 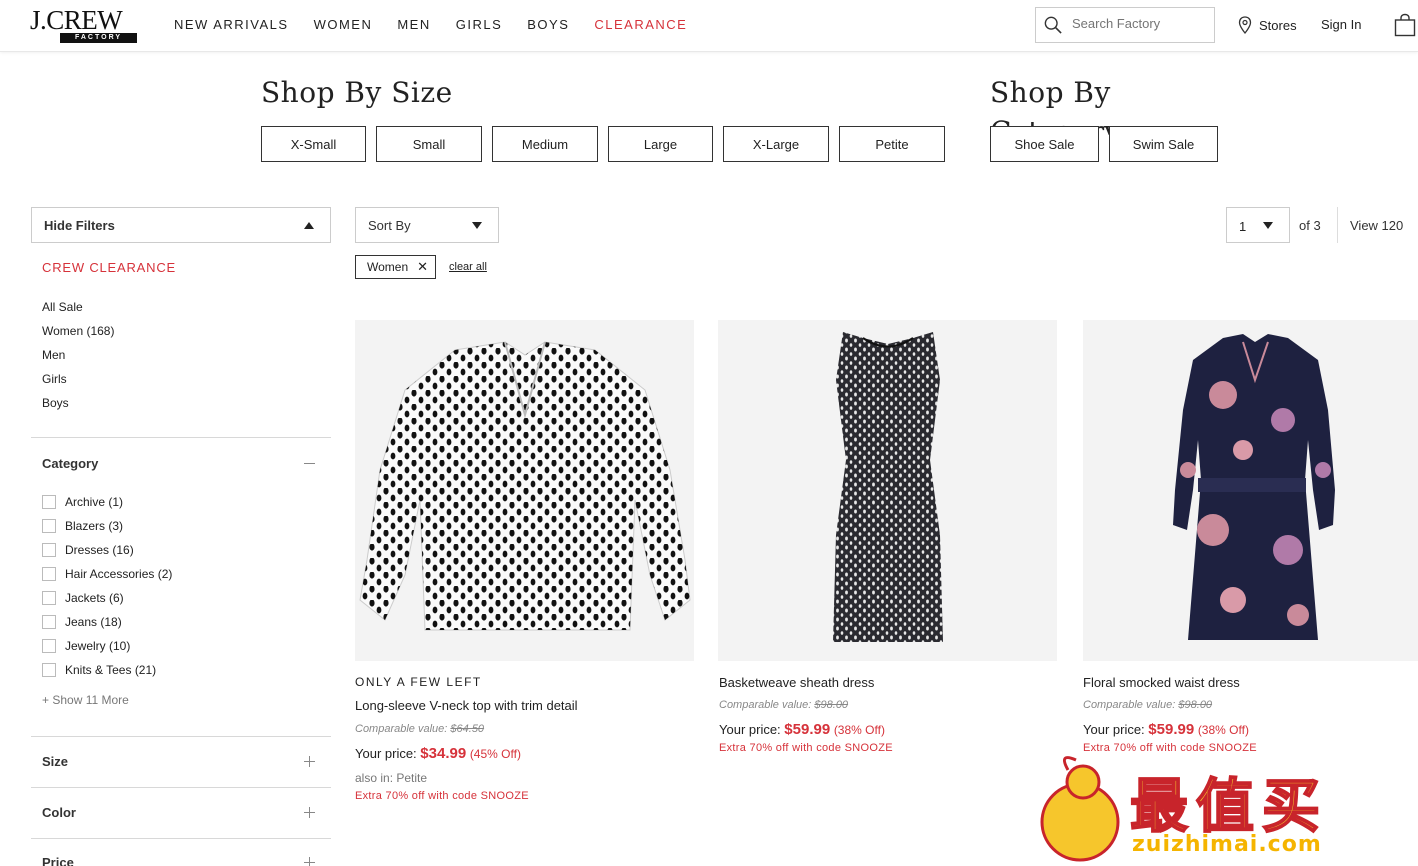 I want to click on view-120-link: View 120, so click(x=1376, y=225).